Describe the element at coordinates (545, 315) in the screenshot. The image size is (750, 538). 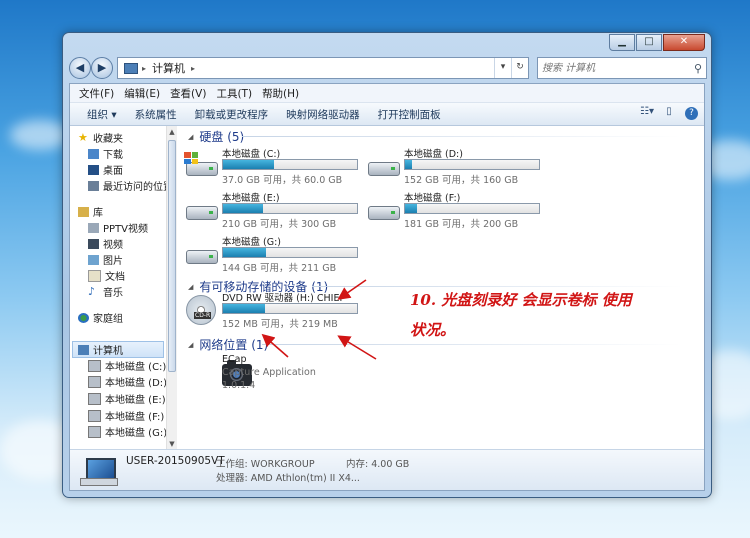
I see `annotation-text: 10. 光盘刻录好 会显示卷标 使用 状况。` at that location.